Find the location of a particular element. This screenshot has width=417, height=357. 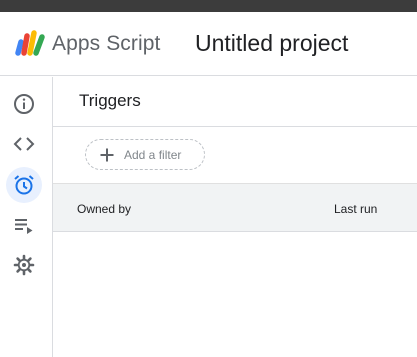

page-title: Triggers is located at coordinates (110, 100).